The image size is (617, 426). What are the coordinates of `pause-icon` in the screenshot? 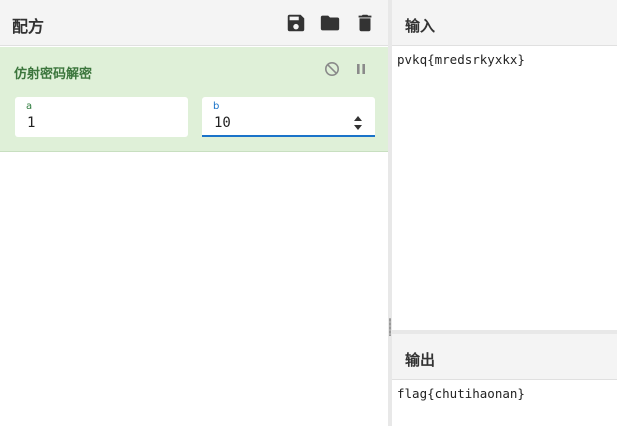 It's located at (361, 69).